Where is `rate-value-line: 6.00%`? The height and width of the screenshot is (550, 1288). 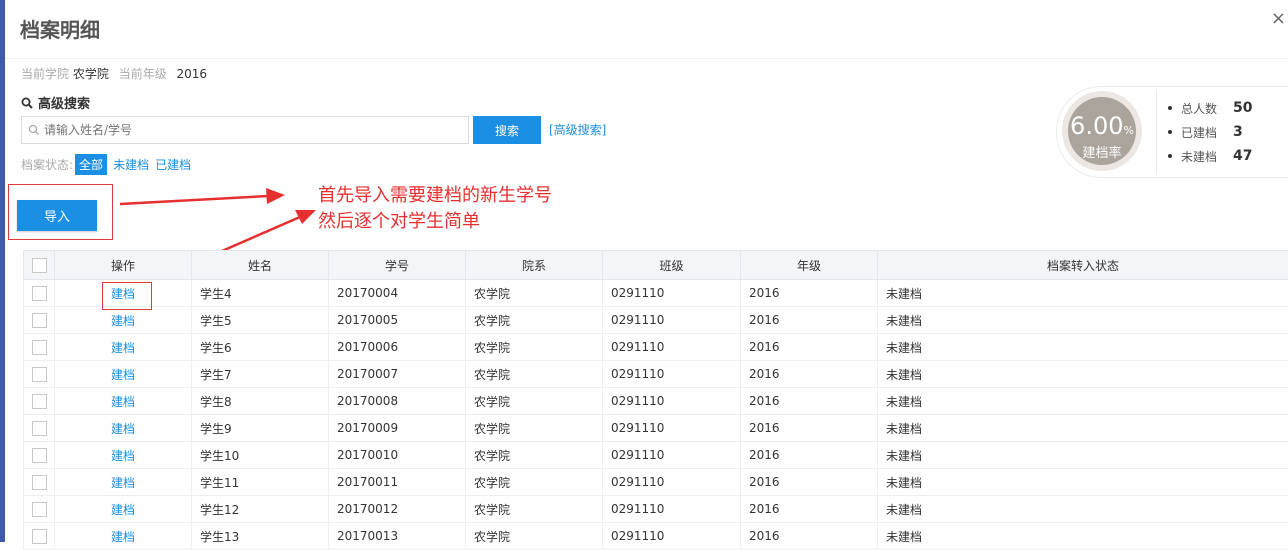
rate-value-line: 6.00% is located at coordinates (1102, 128).